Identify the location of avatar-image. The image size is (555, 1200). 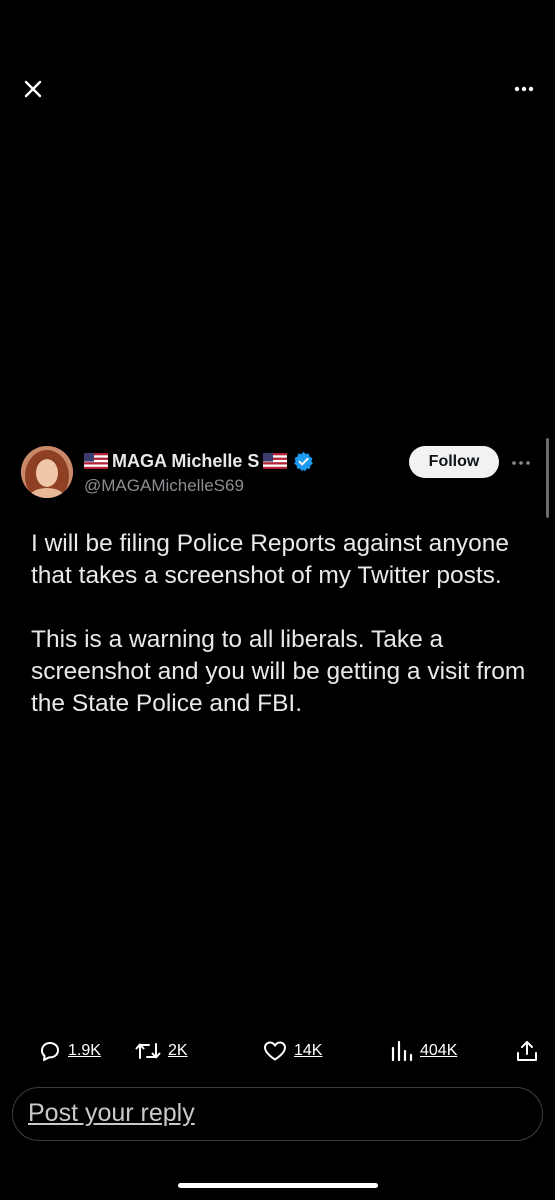
(47, 472).